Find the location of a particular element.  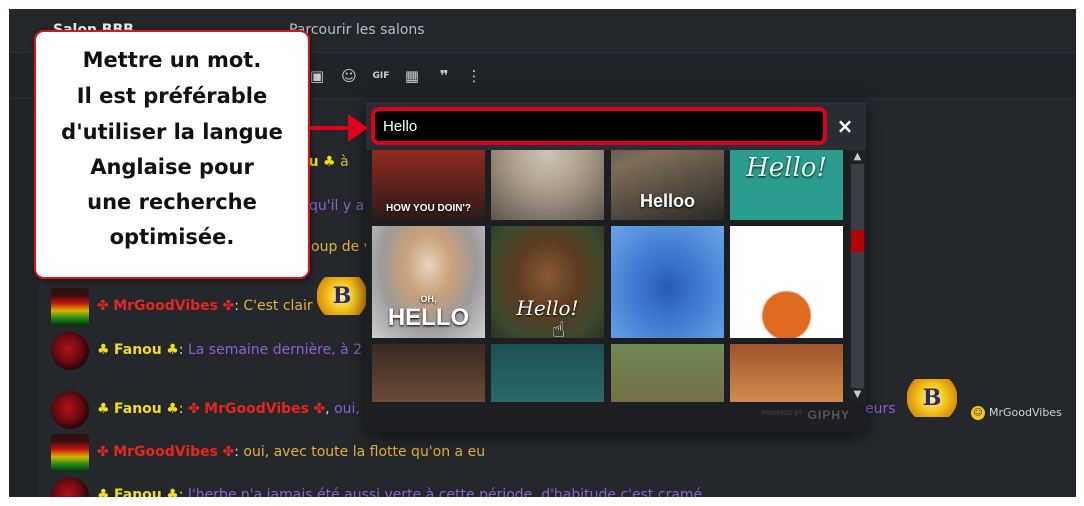

message-line: ♣ Fanou ♣: La semaine dernière, à 2 d is located at coordinates (236, 350).